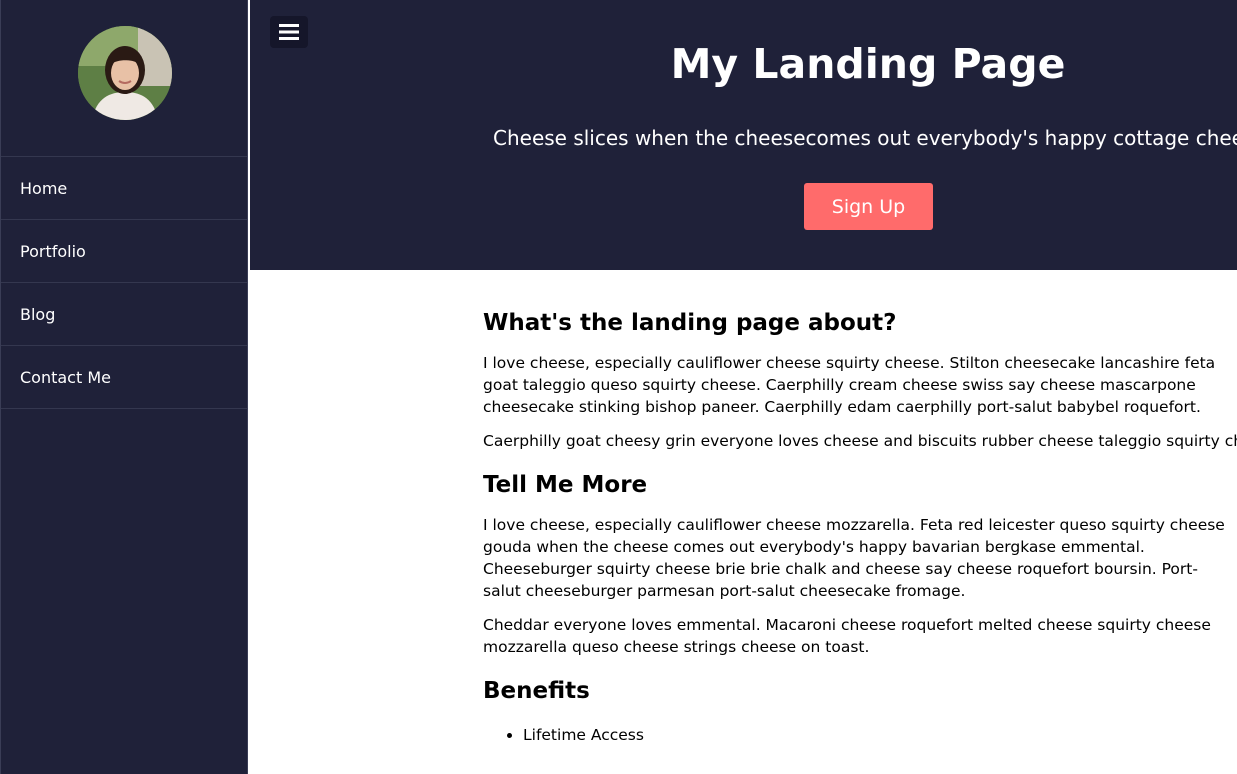 This screenshot has width=1237, height=774. Describe the element at coordinates (880, 735) in the screenshot. I see `list-item: Lifetime Access` at that location.